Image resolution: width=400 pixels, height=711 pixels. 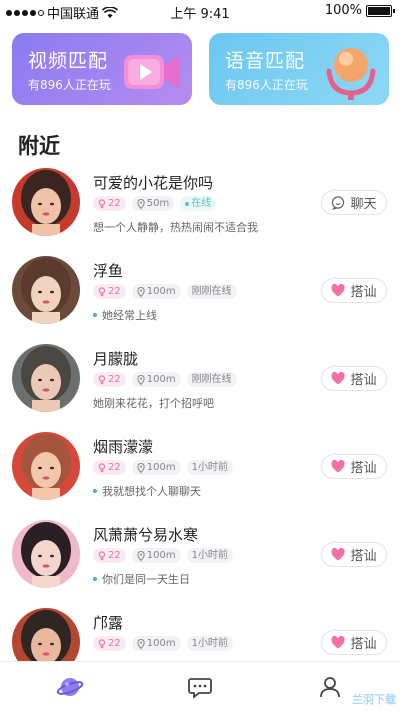 I want to click on video-match-card: 视频匹配 有896人正在玩, so click(x=102, y=69).